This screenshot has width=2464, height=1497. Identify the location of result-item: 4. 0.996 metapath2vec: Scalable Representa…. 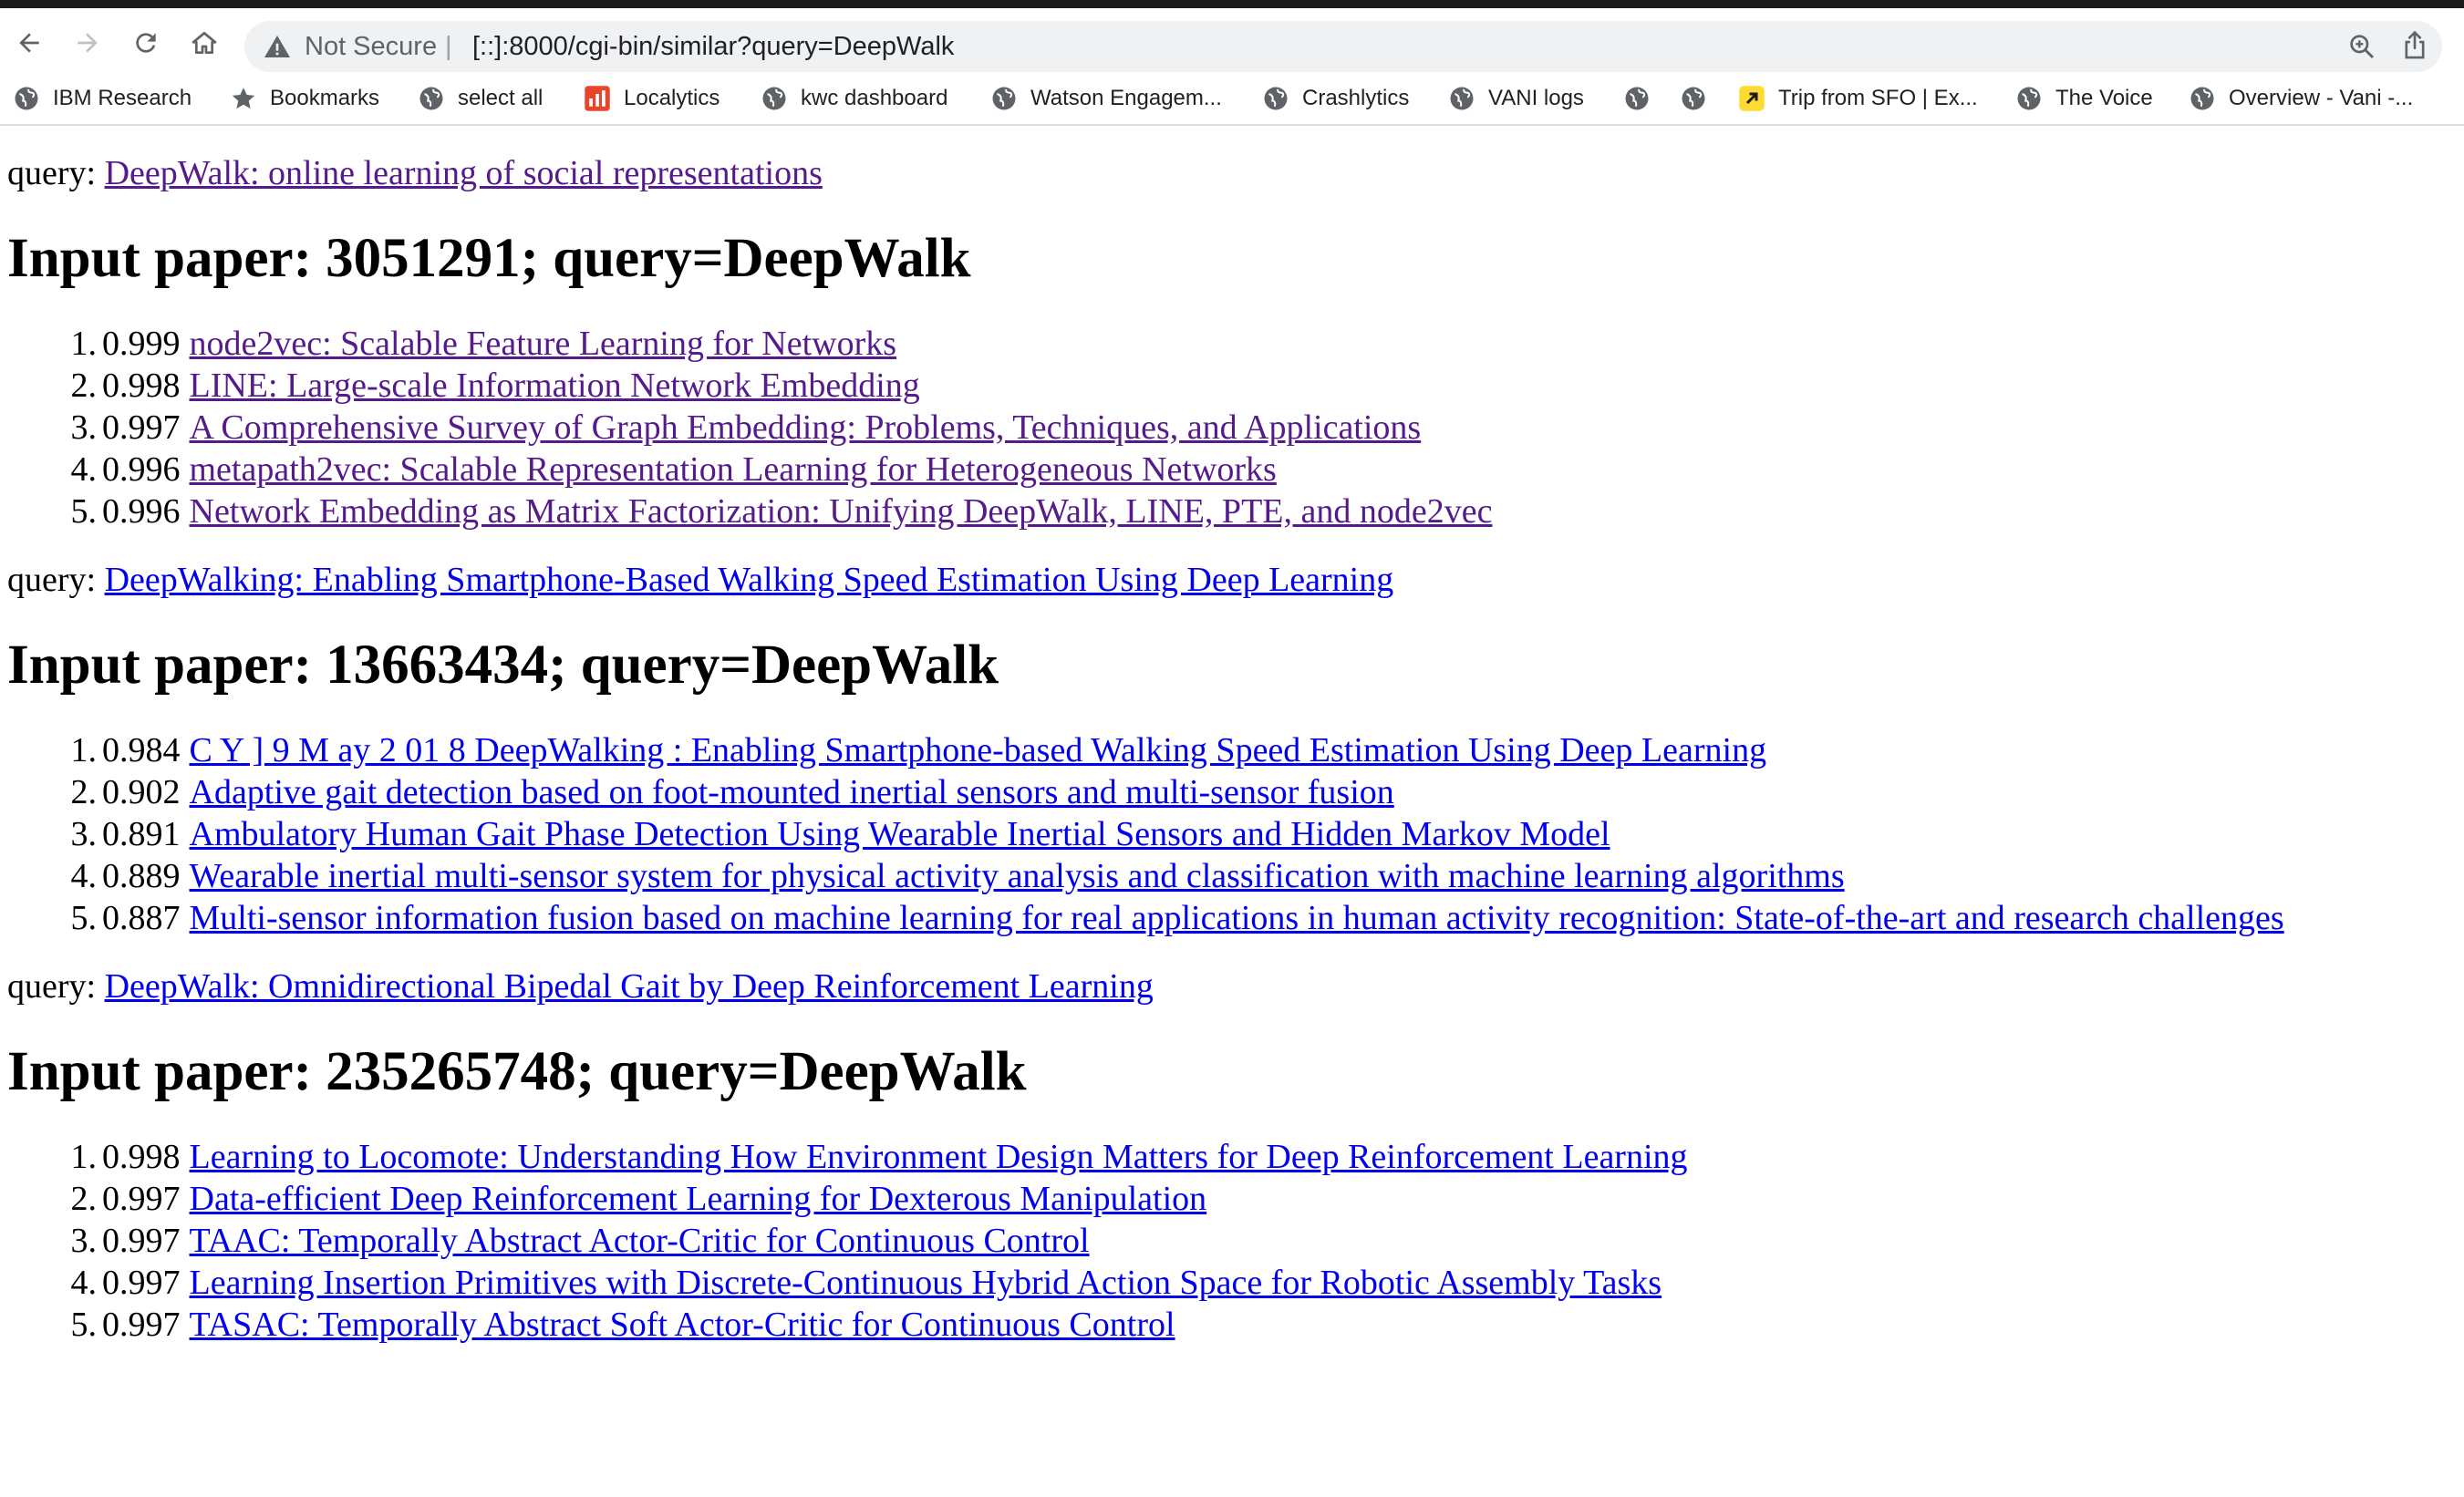
(1229, 469).